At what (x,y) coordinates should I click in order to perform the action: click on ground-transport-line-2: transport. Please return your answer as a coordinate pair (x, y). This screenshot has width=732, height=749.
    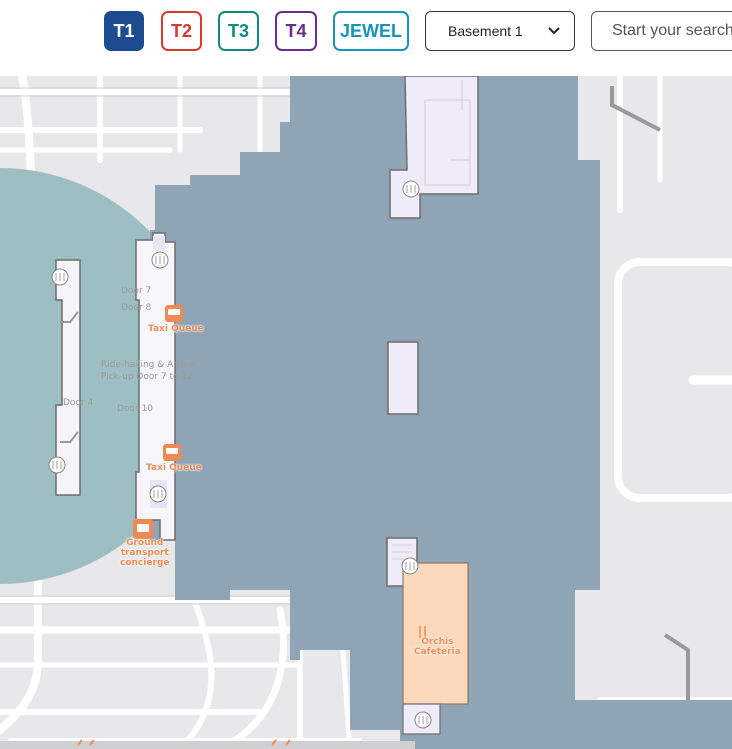
    Looking at the image, I should click on (144, 553).